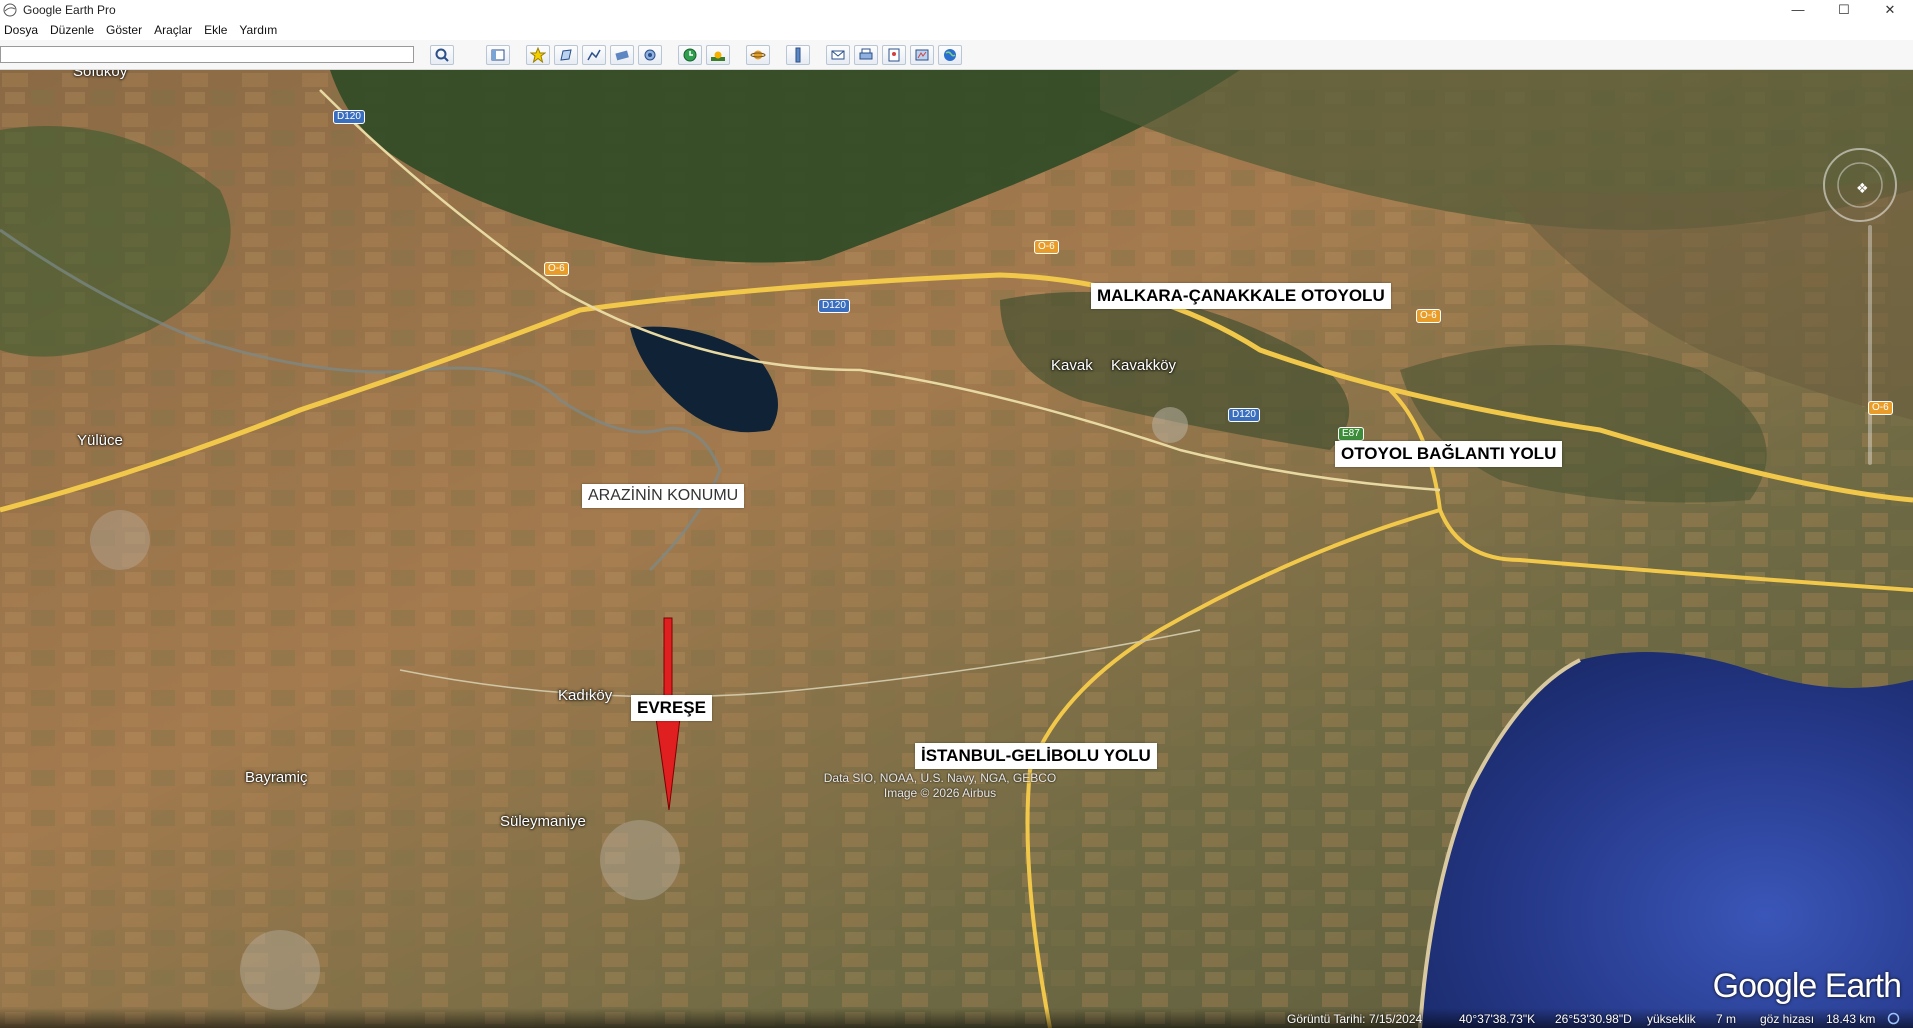  Describe the element at coordinates (671, 708) in the screenshot. I see `label-evrese: EVREŞE` at that location.